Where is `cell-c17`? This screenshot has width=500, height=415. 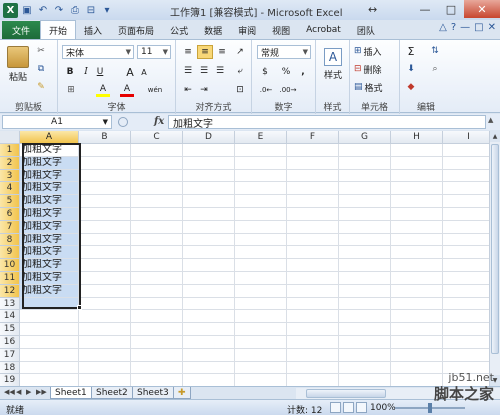 cell-c17 is located at coordinates (157, 355).